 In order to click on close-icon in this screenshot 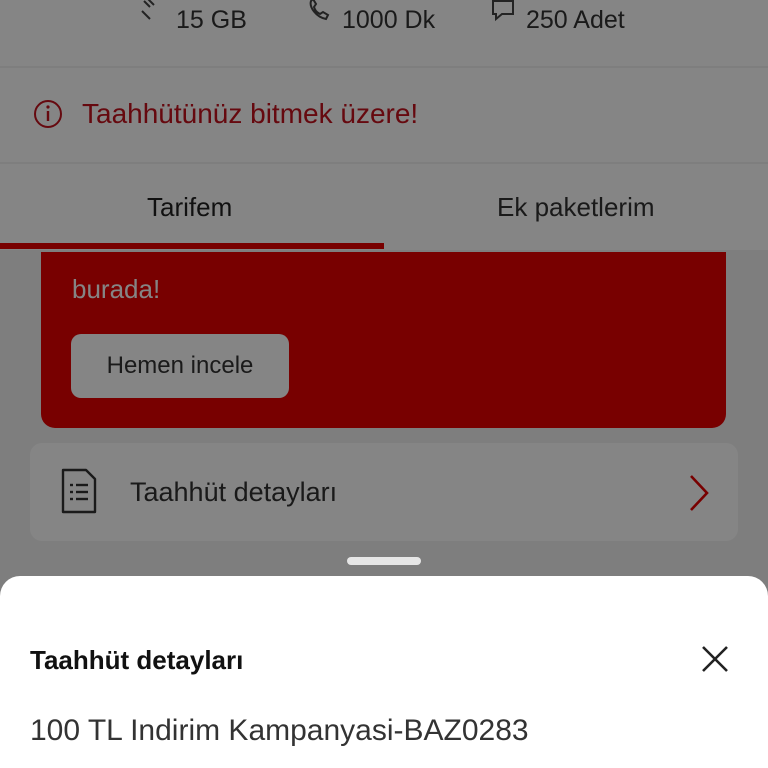, I will do `click(715, 659)`.